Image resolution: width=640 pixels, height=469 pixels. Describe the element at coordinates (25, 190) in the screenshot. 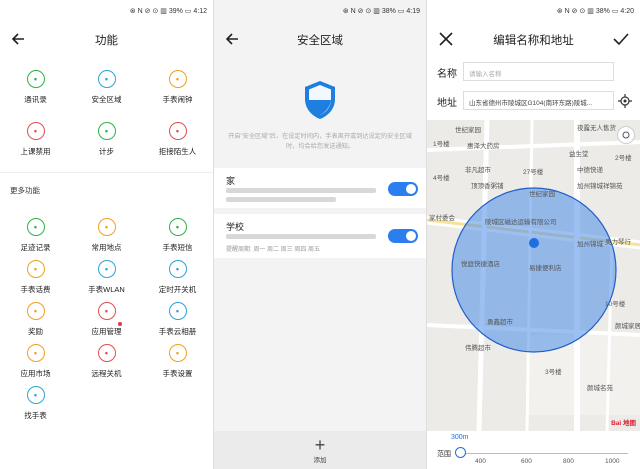

I see `more-functions-label: 更多功能` at that location.